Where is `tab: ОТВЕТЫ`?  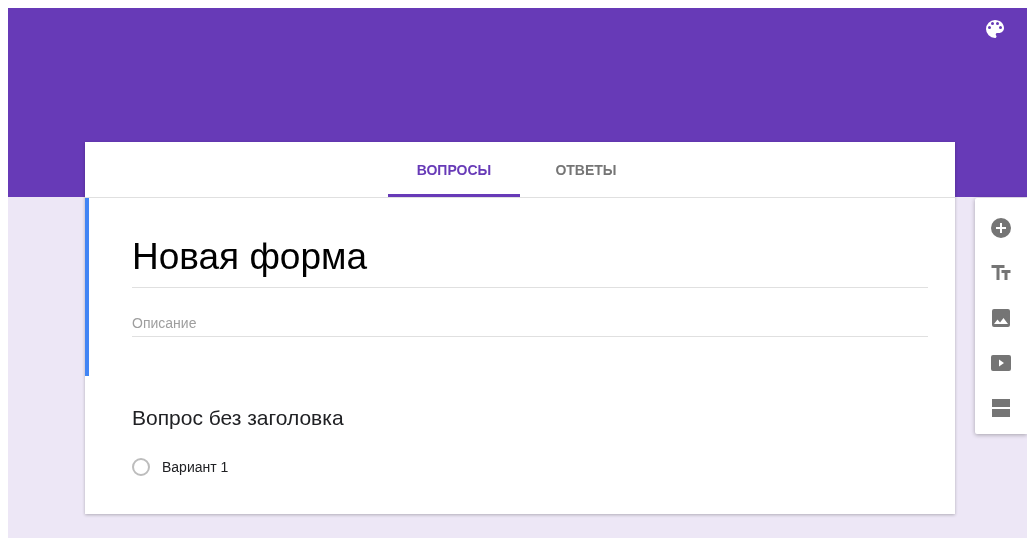
tab: ОТВЕТЫ is located at coordinates (586, 169).